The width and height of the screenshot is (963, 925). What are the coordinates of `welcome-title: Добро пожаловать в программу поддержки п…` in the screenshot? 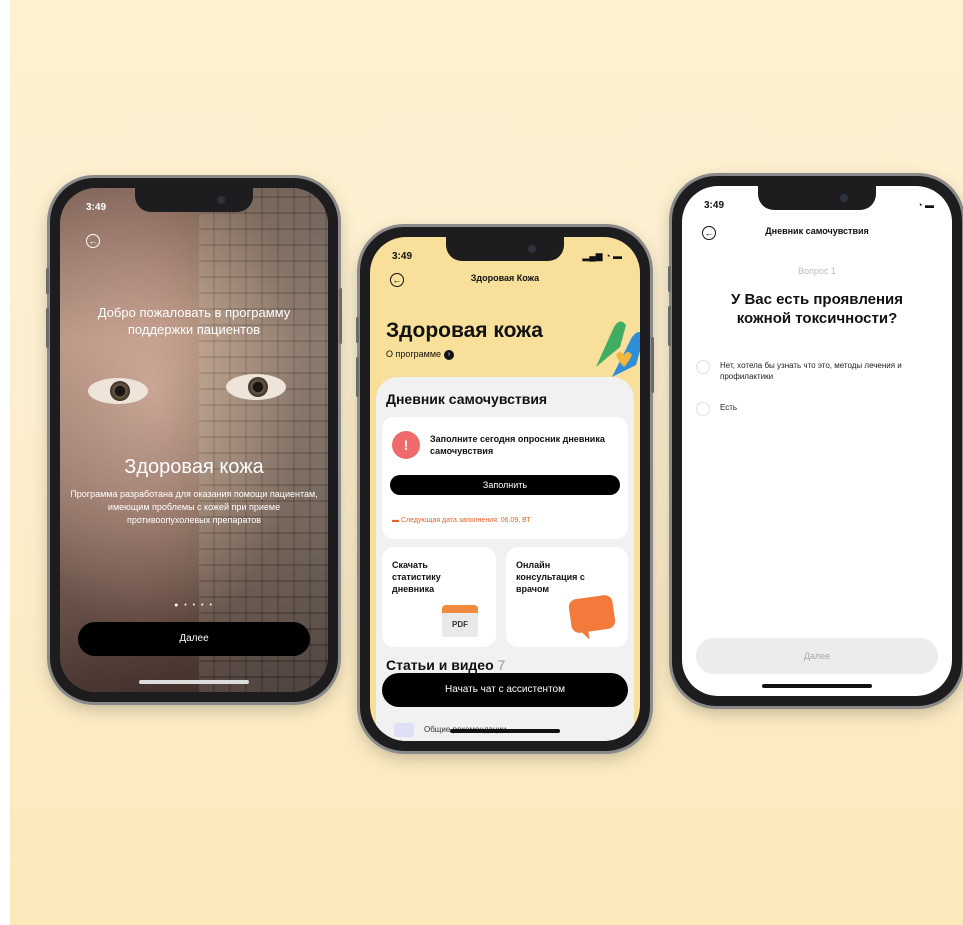 It's located at (194, 321).